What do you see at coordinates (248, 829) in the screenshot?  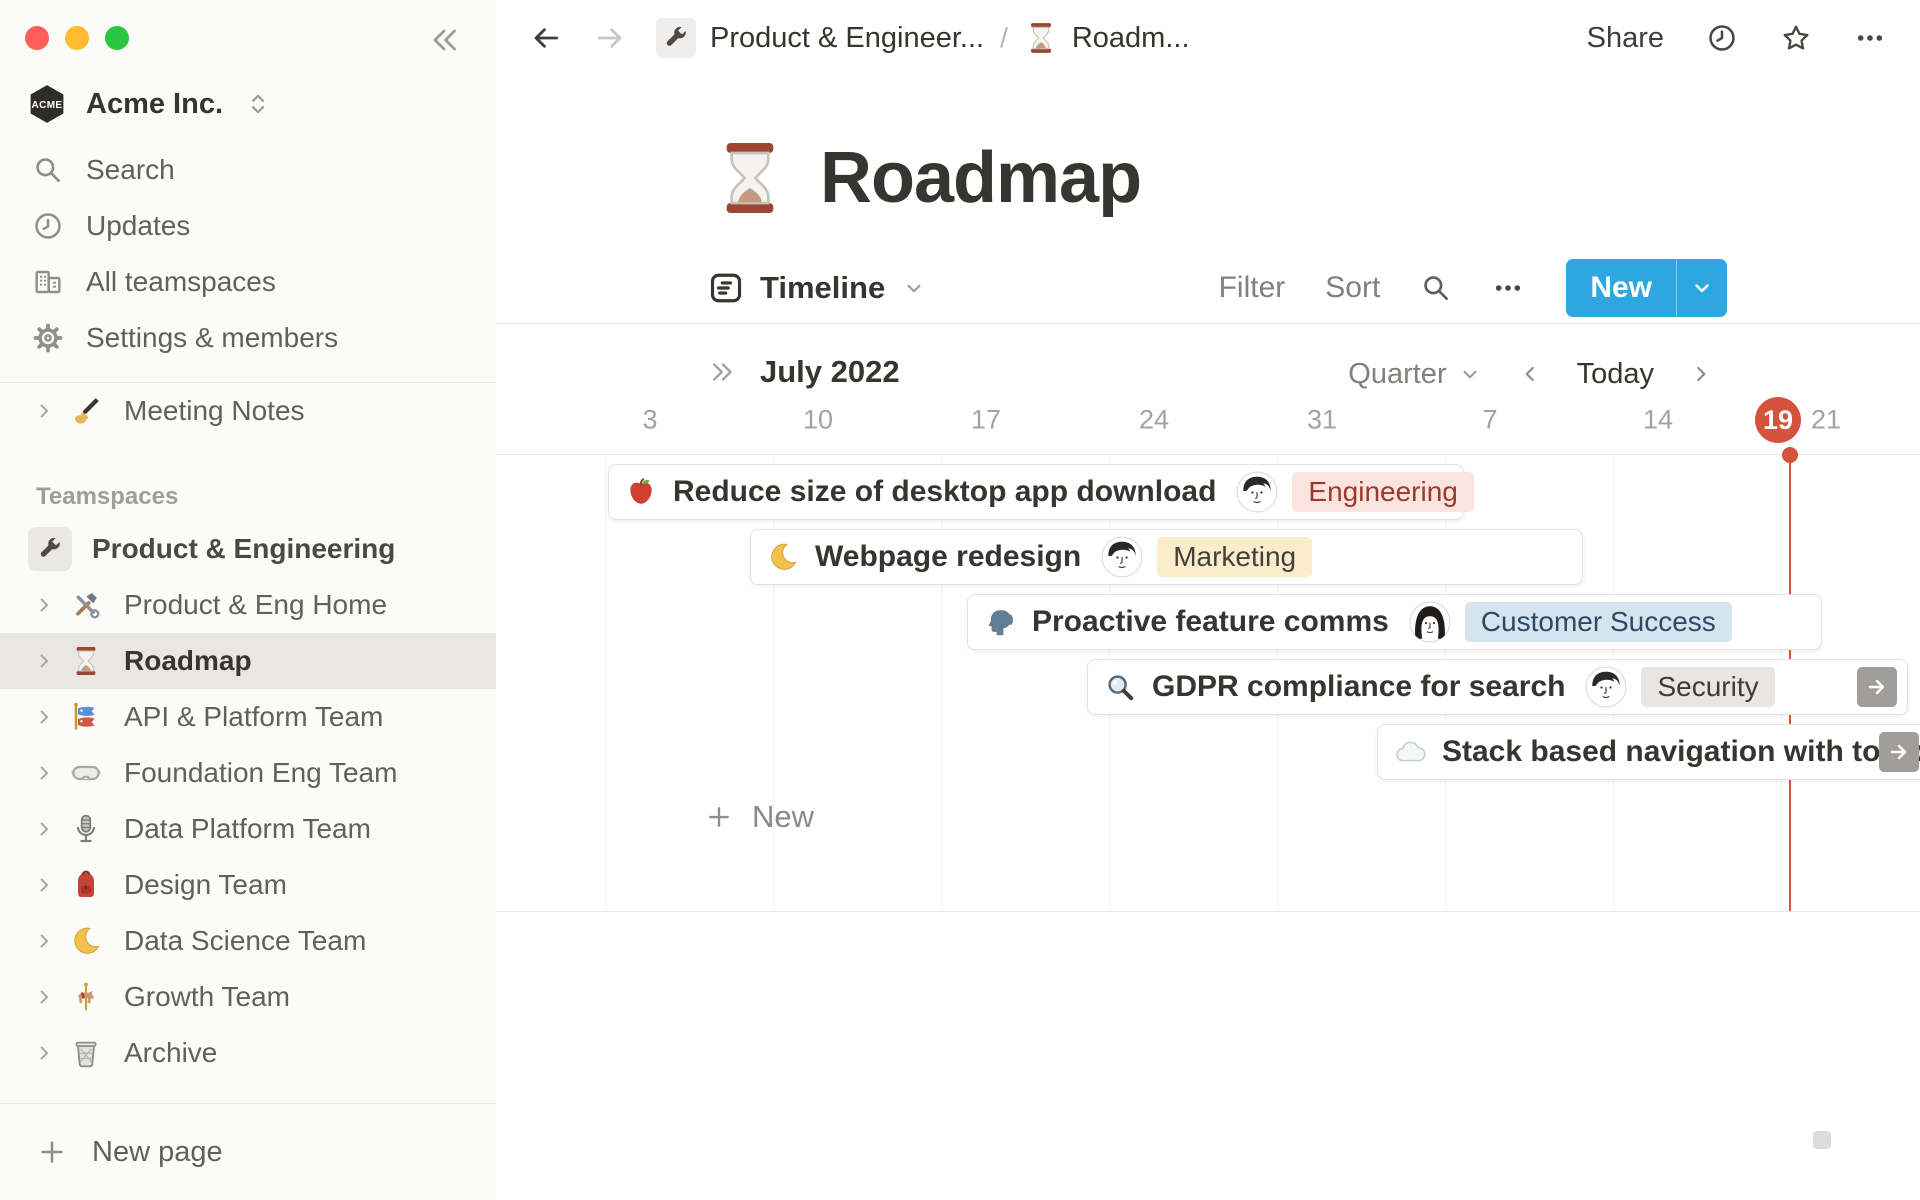 I see `sidebar-item-data-platform-team: Data Platform Team` at bounding box center [248, 829].